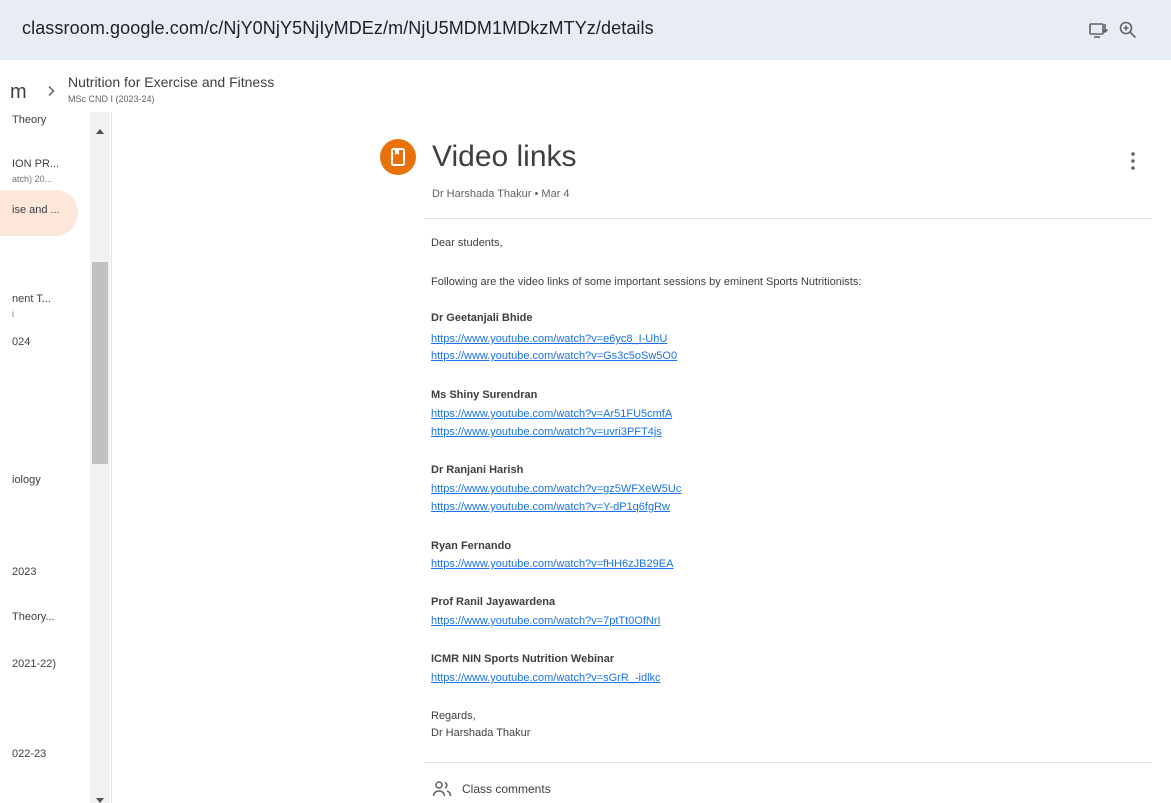 The width and height of the screenshot is (1171, 803). Describe the element at coordinates (482, 318) in the screenshot. I see `speaker-name: Dr Geetanjali Bhide` at that location.